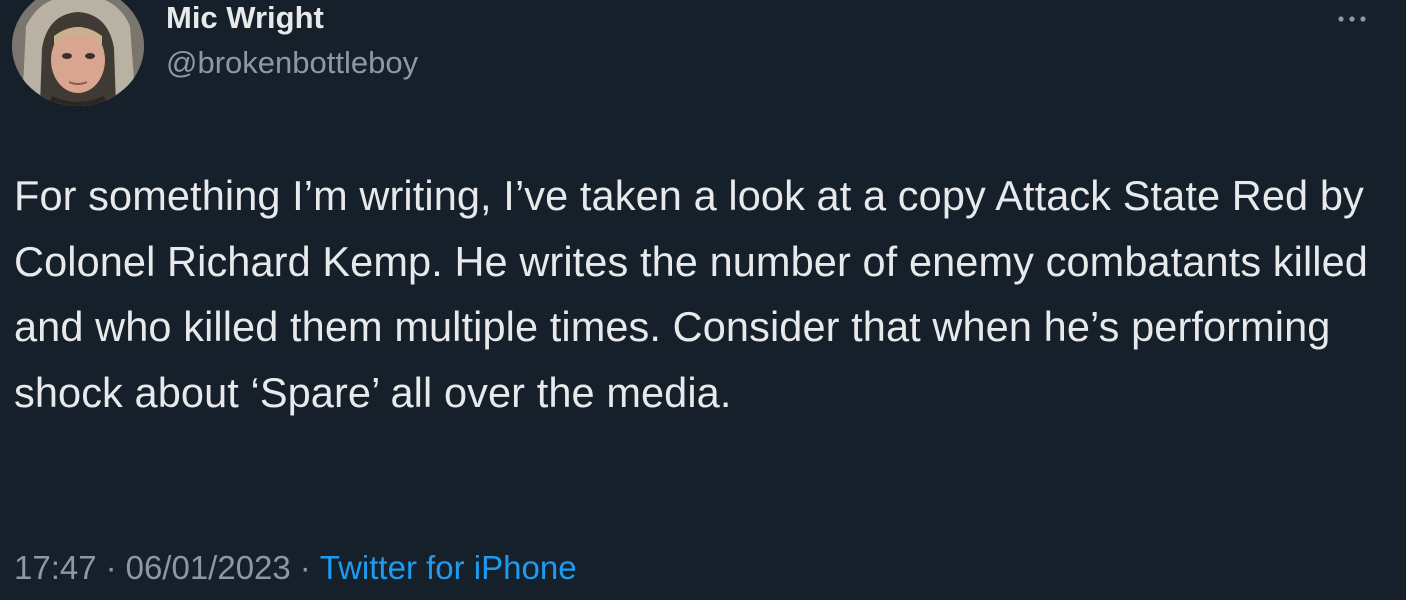 Image resolution: width=1406 pixels, height=600 pixels. What do you see at coordinates (55, 567) in the screenshot?
I see `tweet-time: 17:47` at bounding box center [55, 567].